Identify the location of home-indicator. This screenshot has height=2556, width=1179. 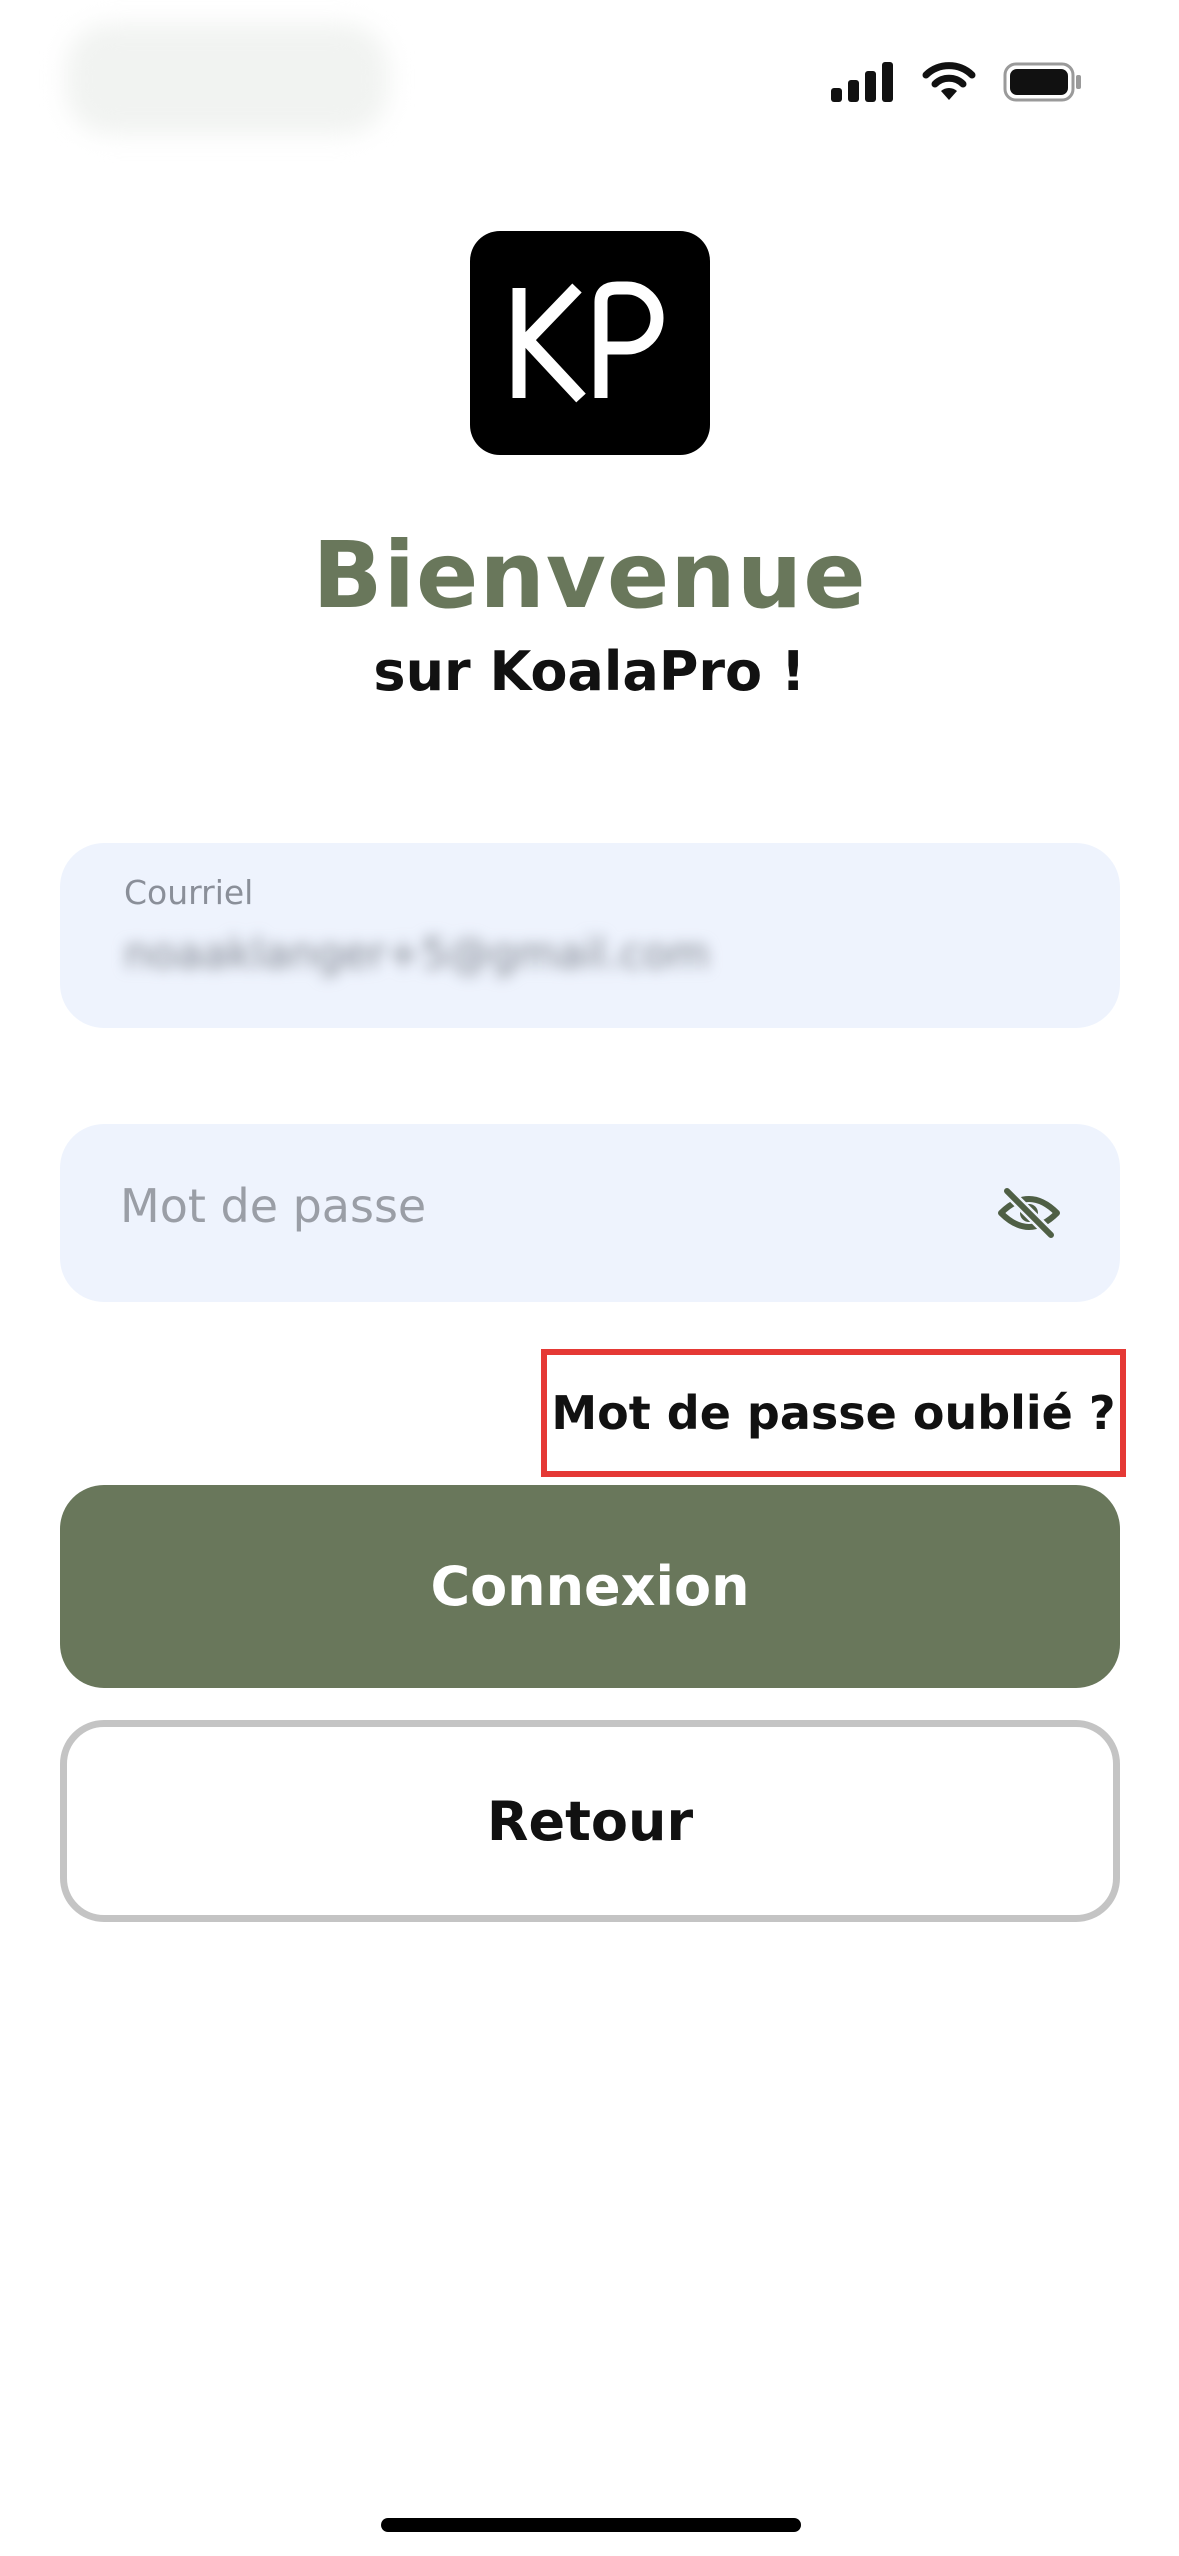
(591, 2525).